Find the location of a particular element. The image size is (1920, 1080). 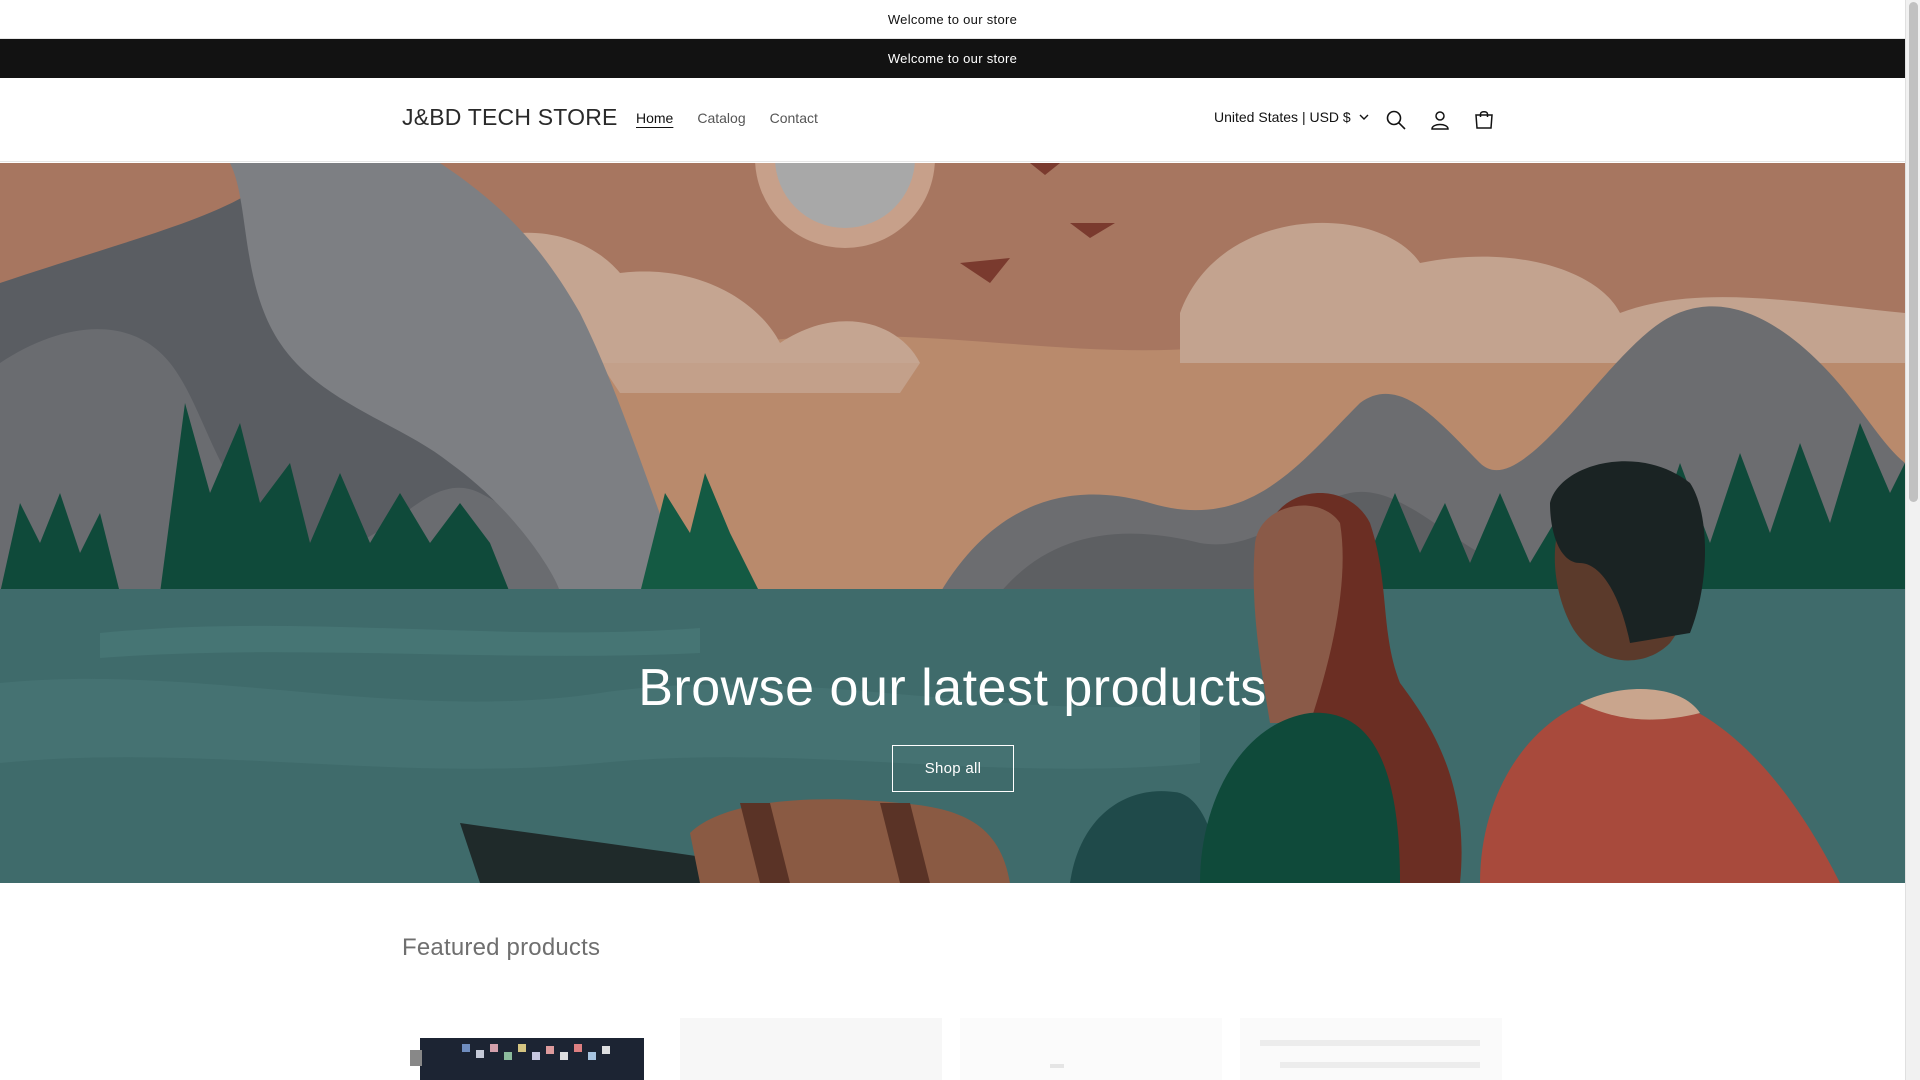

locale-label: United States | USD $ is located at coordinates (1282, 117).